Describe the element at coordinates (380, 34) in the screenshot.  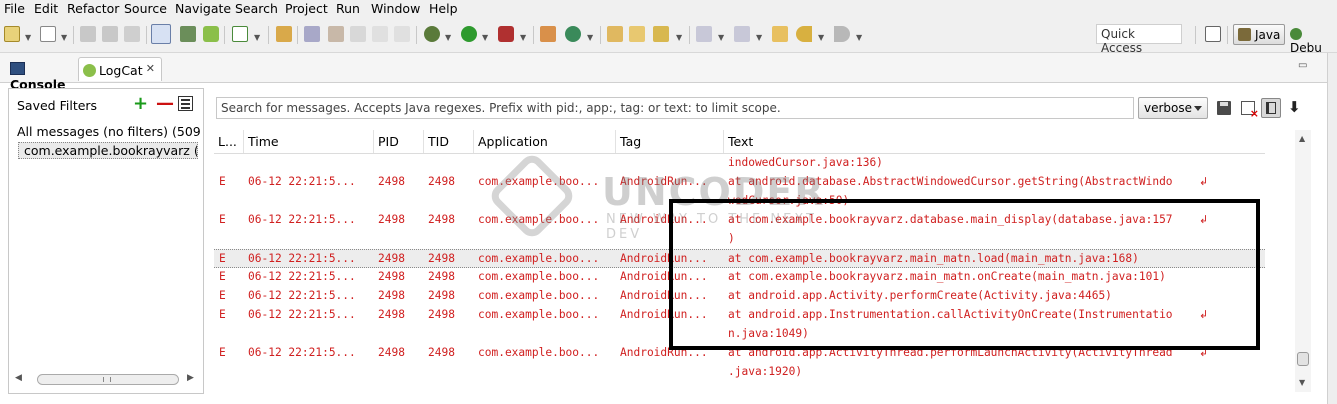
I see `document-icon` at that location.